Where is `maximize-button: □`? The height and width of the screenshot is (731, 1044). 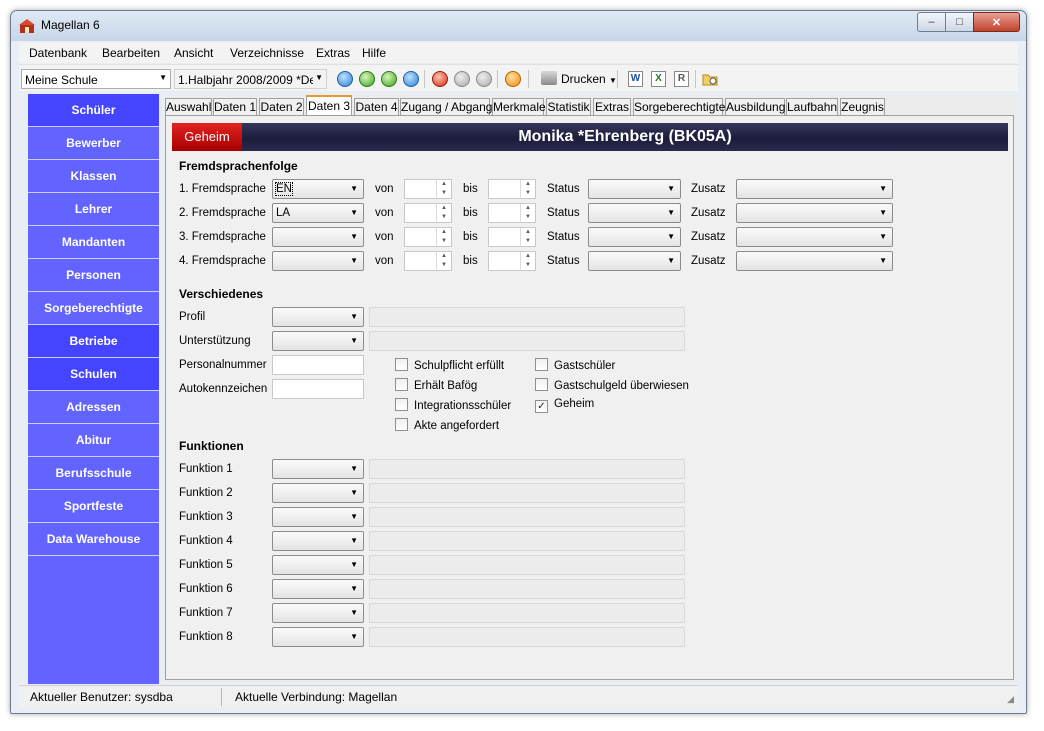 maximize-button: □ is located at coordinates (959, 22).